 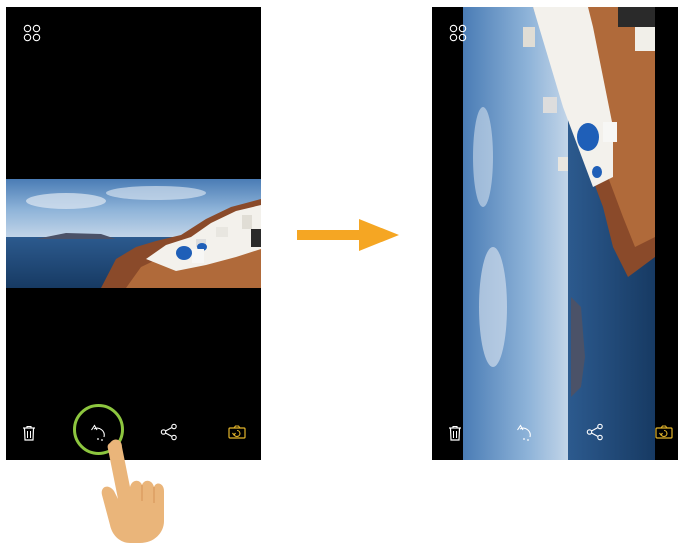 What do you see at coordinates (132, 491) in the screenshot?
I see `pointing-hand-icon` at bounding box center [132, 491].